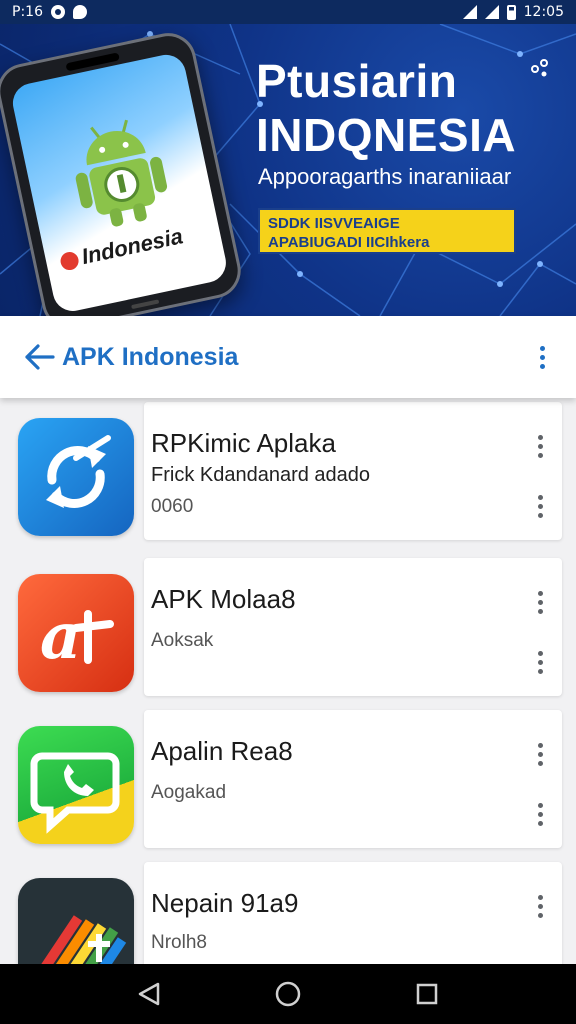  What do you see at coordinates (57, 12) in the screenshot?
I see `notification-icon` at bounding box center [57, 12].